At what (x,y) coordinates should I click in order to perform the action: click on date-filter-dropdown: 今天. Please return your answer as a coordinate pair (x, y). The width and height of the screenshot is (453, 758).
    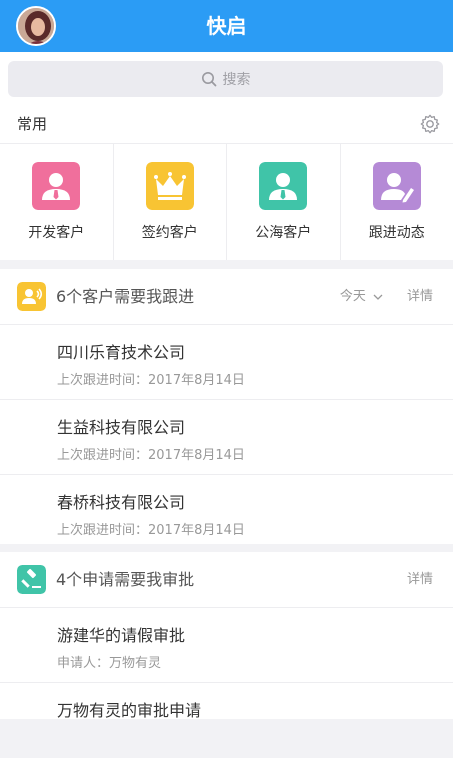
    Looking at the image, I should click on (361, 297).